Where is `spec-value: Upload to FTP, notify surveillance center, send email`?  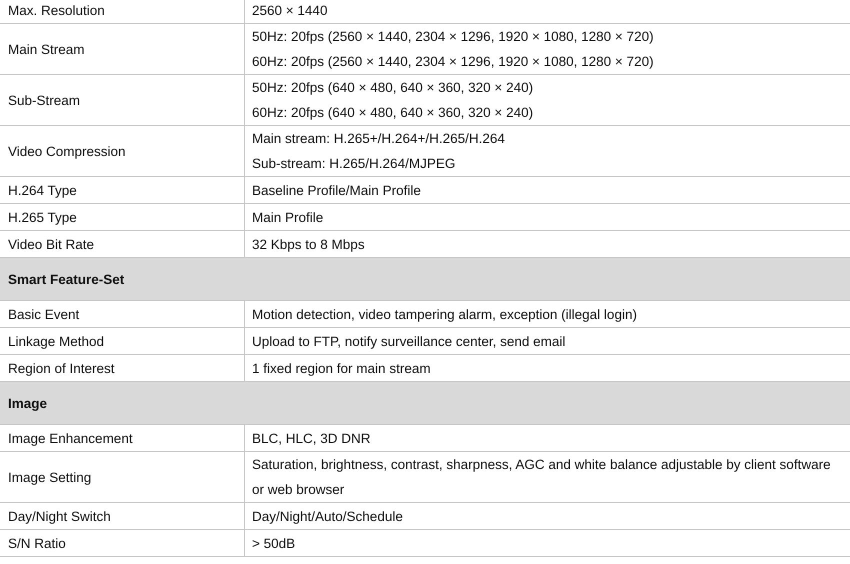 spec-value: Upload to FTP, notify surveillance center, send email is located at coordinates (409, 341).